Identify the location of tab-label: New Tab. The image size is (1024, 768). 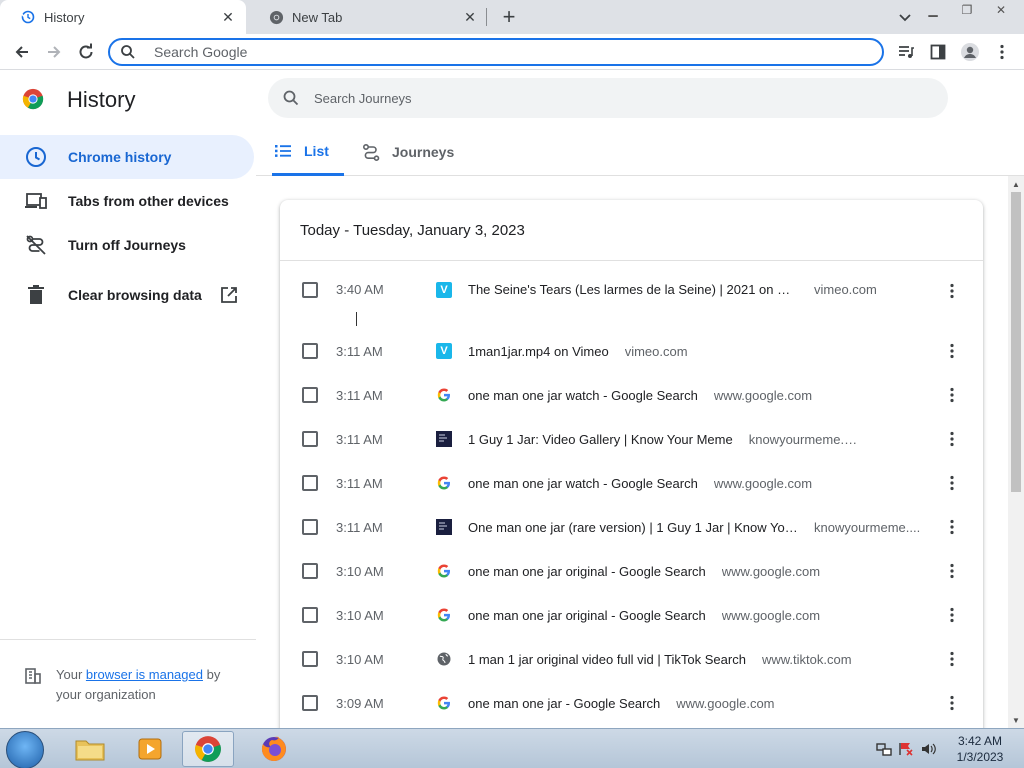
(317, 17).